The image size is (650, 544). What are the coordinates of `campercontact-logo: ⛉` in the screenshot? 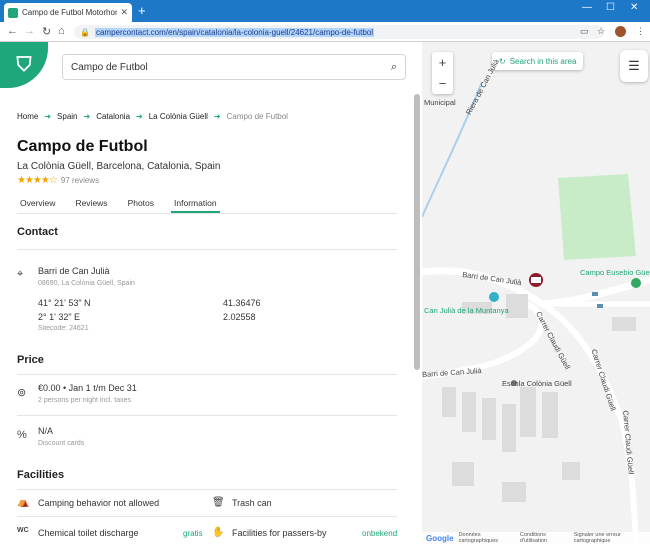 It's located at (24, 65).